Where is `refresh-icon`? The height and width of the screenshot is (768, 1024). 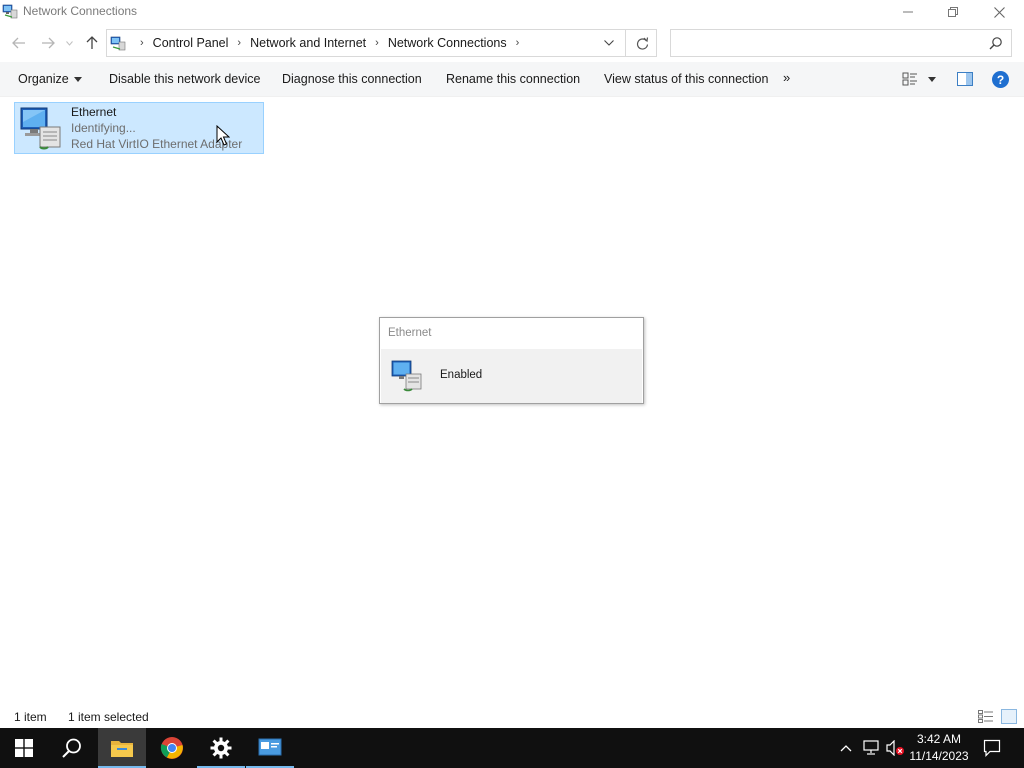
refresh-icon is located at coordinates (642, 43).